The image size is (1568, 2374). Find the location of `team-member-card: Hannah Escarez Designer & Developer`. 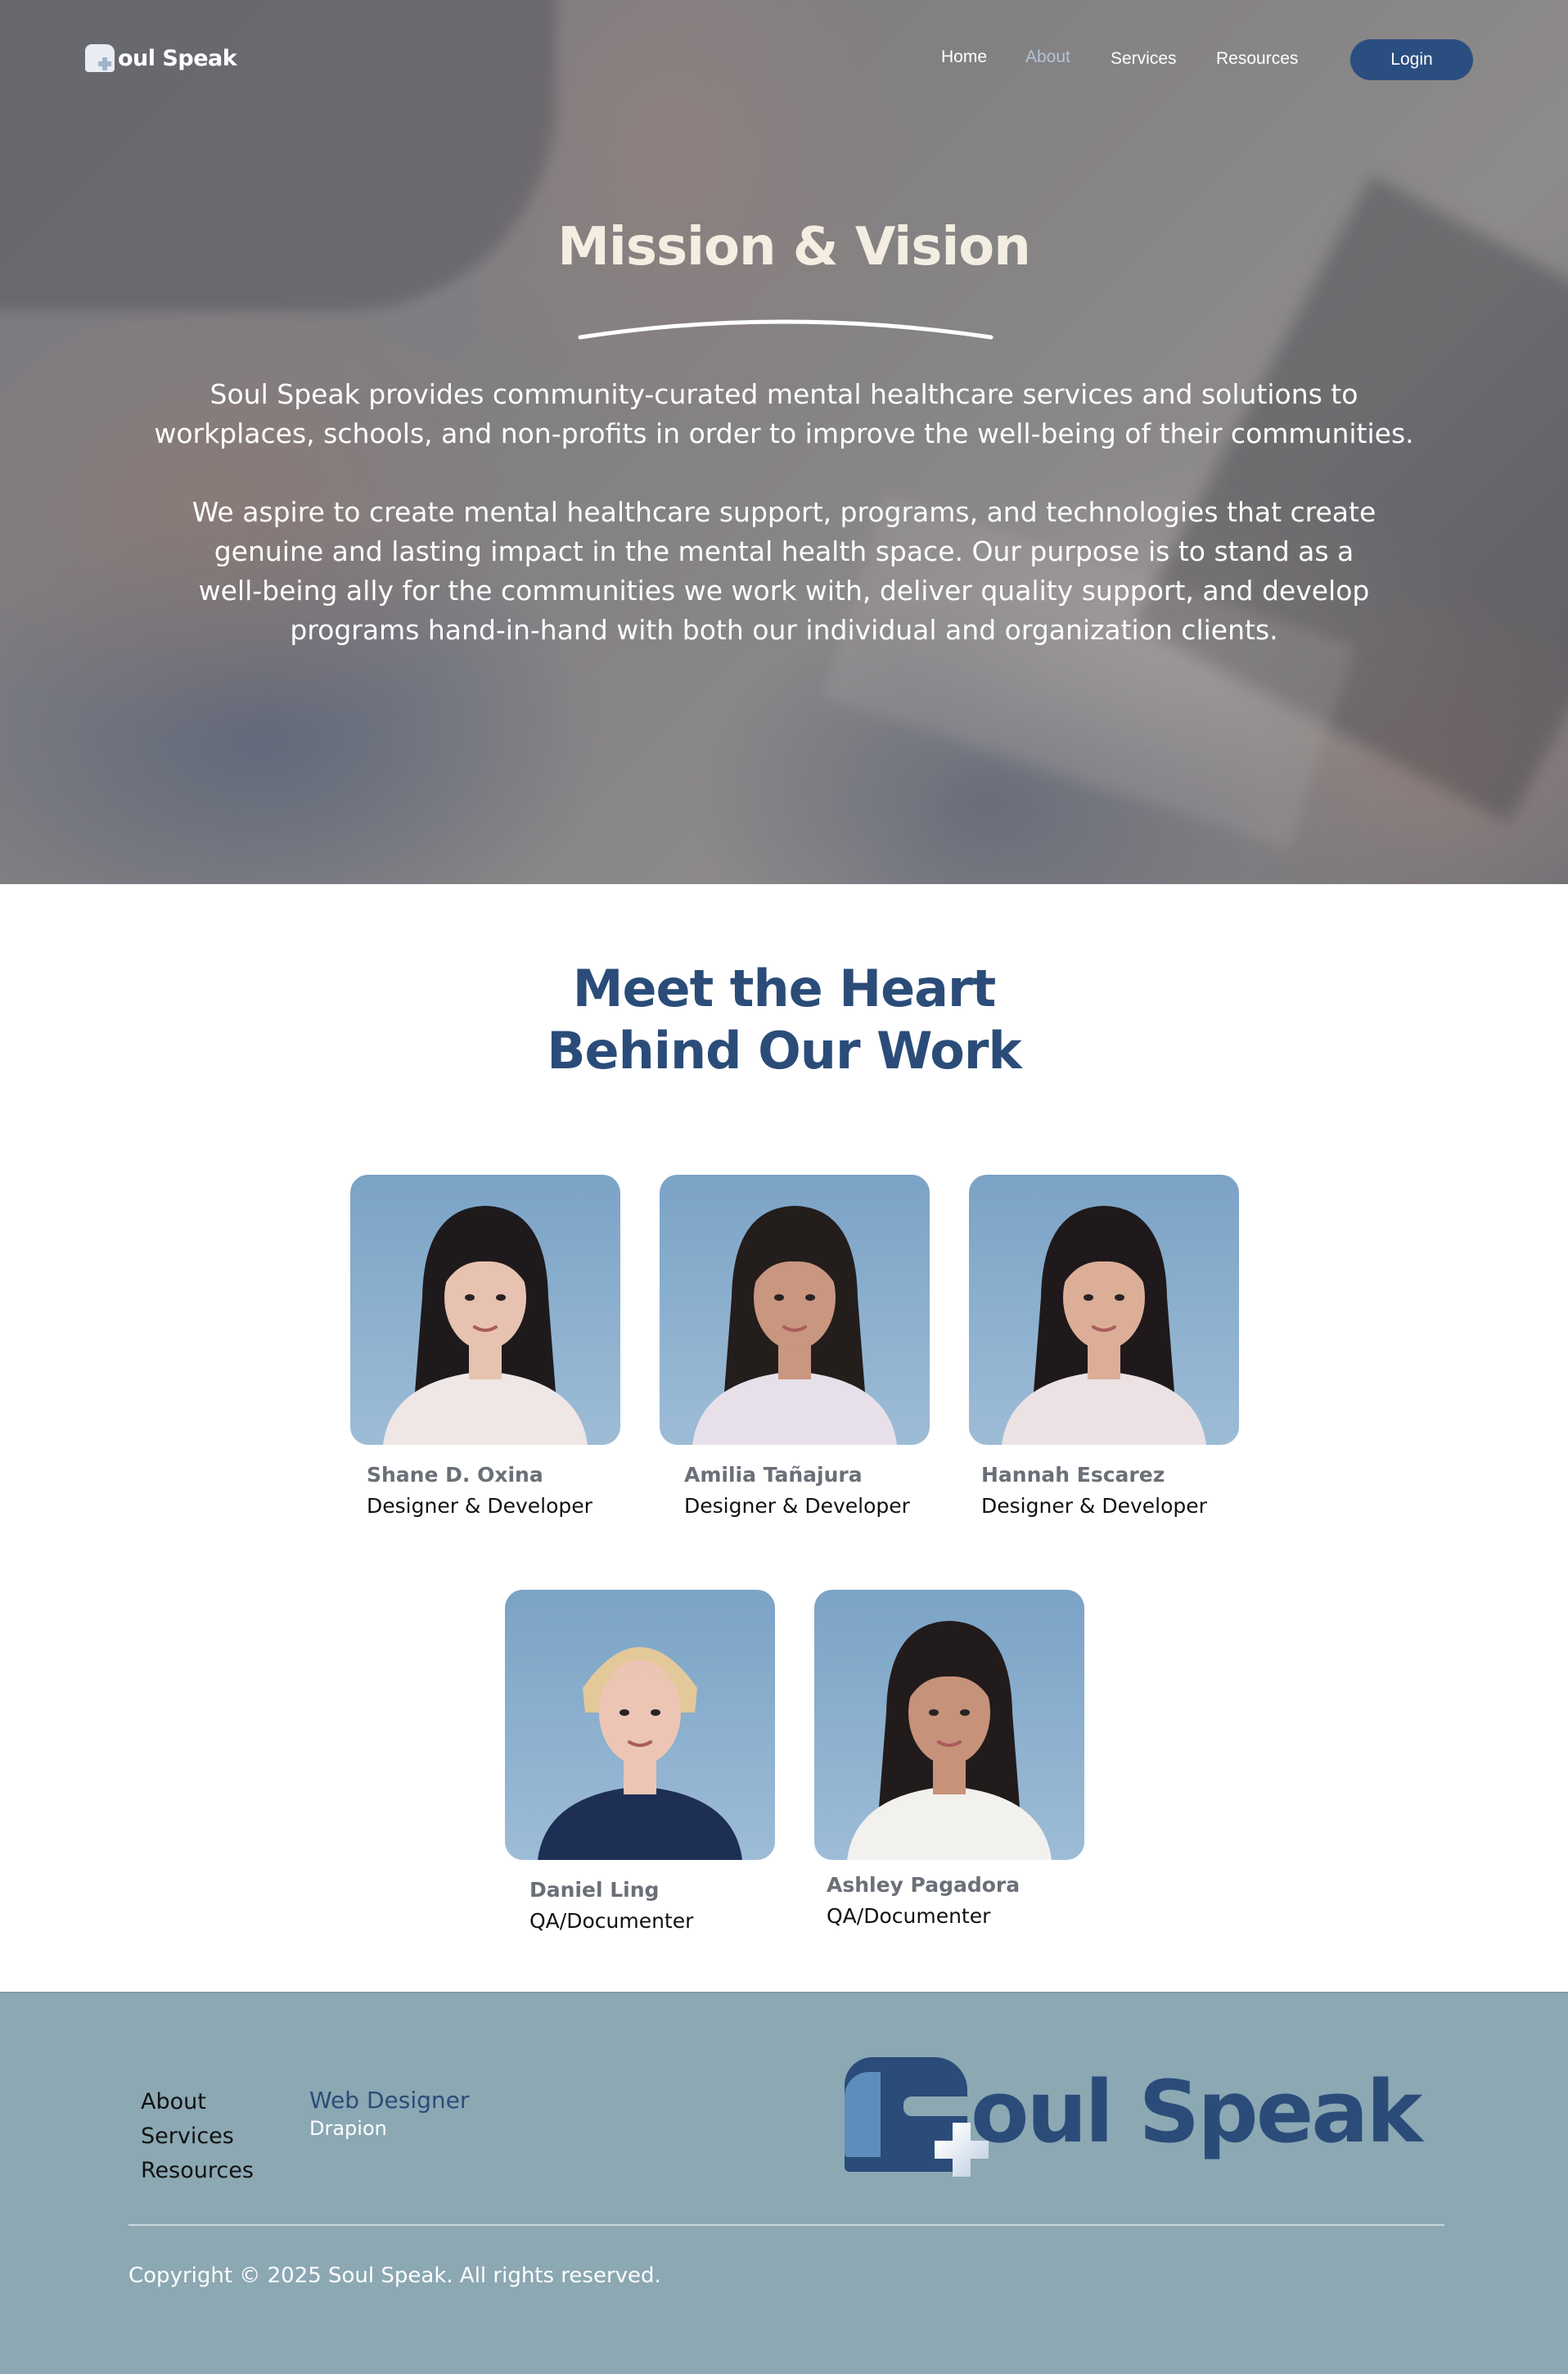

team-member-card: Hannah Escarez Designer & Developer is located at coordinates (1104, 1346).